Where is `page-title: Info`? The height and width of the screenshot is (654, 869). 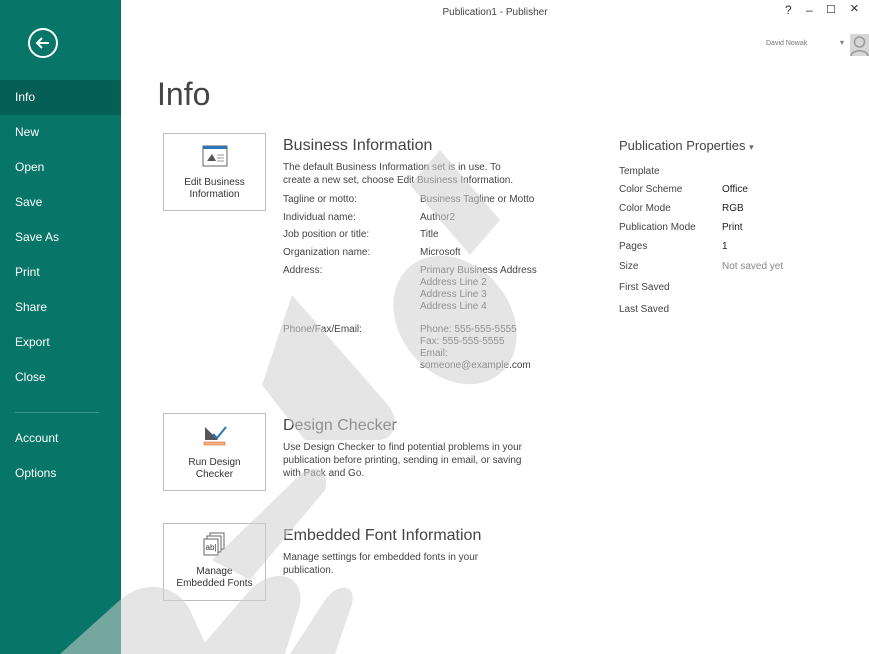
page-title: Info is located at coordinates (184, 94).